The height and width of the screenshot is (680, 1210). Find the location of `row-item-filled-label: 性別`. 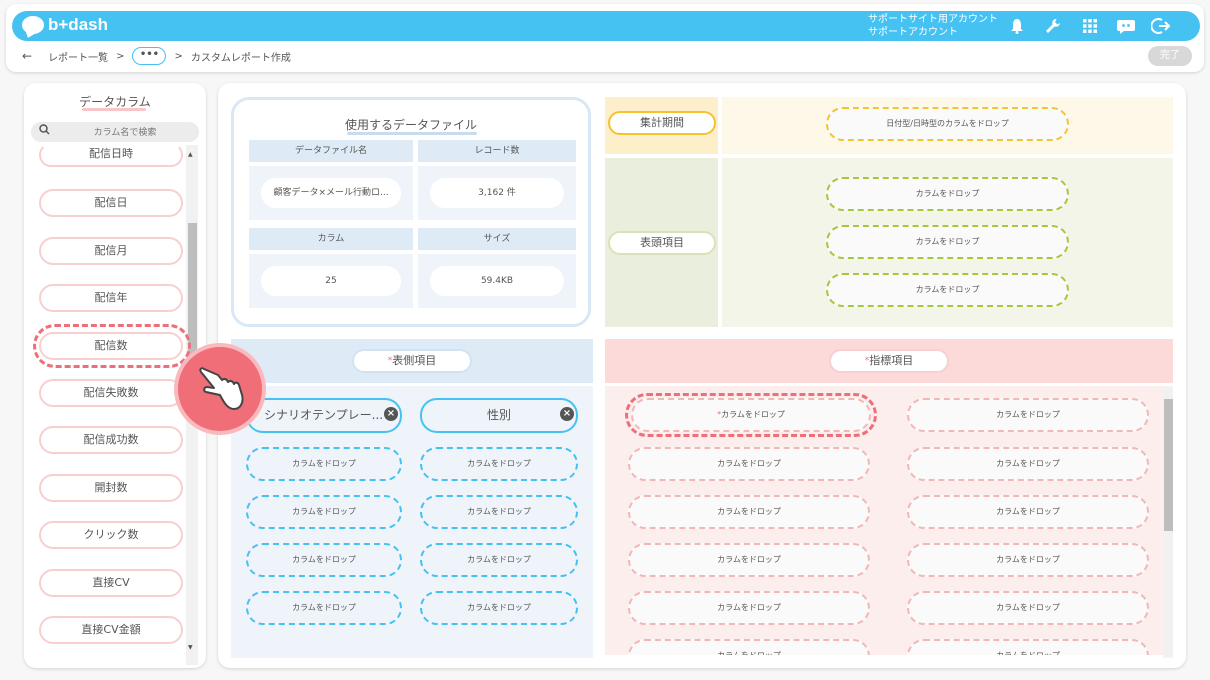

row-item-filled-label: 性別 is located at coordinates (498, 415).